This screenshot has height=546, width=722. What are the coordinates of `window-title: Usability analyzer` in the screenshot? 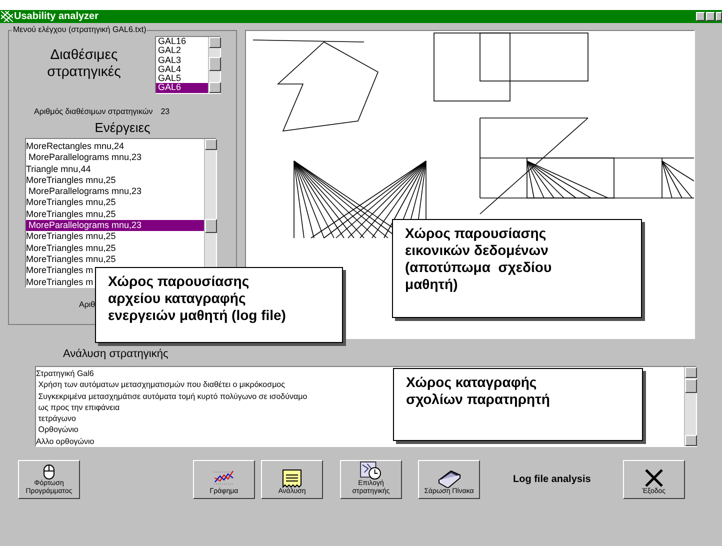 It's located at (56, 17).